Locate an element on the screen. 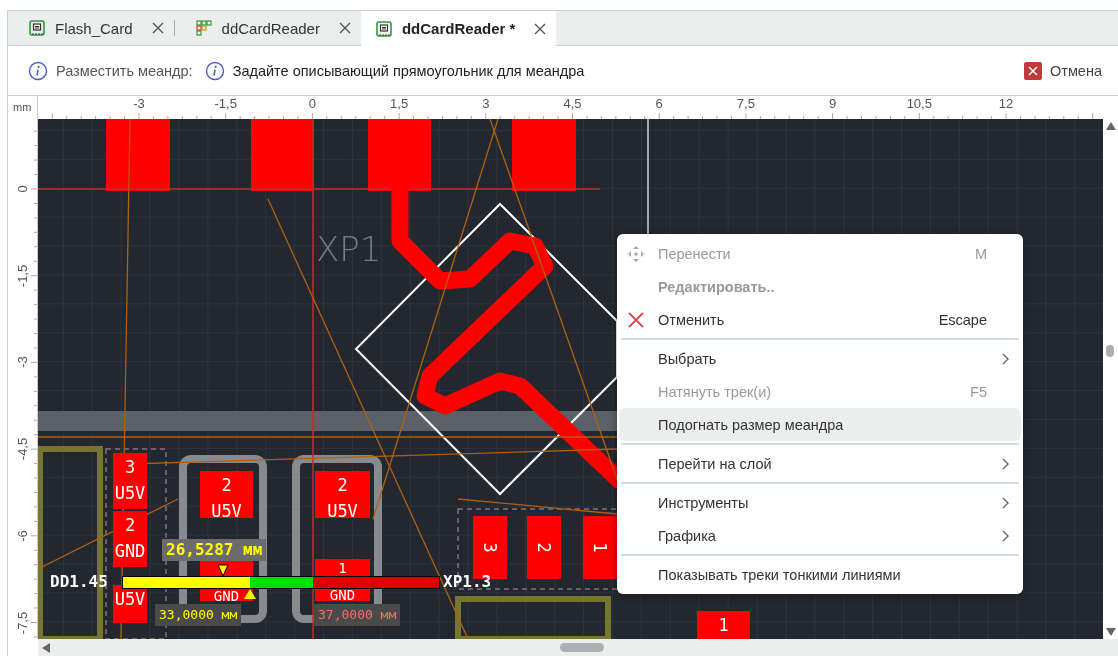 This screenshot has width=1118, height=656. vertical-scrollbar is located at coordinates (1110, 379).